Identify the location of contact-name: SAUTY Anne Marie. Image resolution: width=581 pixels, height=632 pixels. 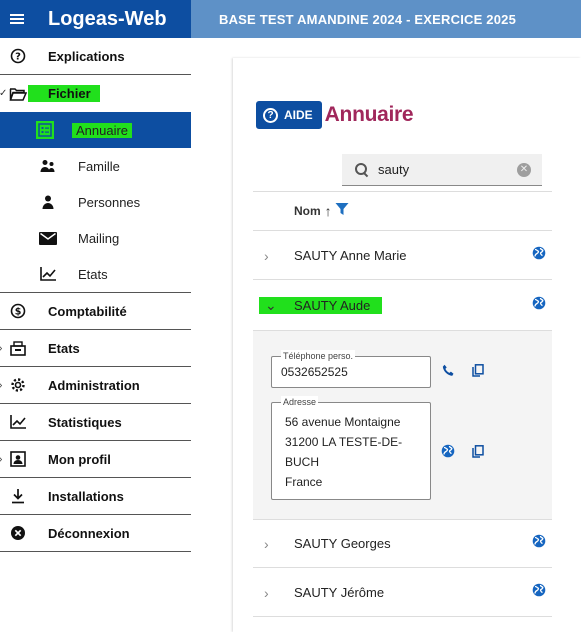
(350, 255).